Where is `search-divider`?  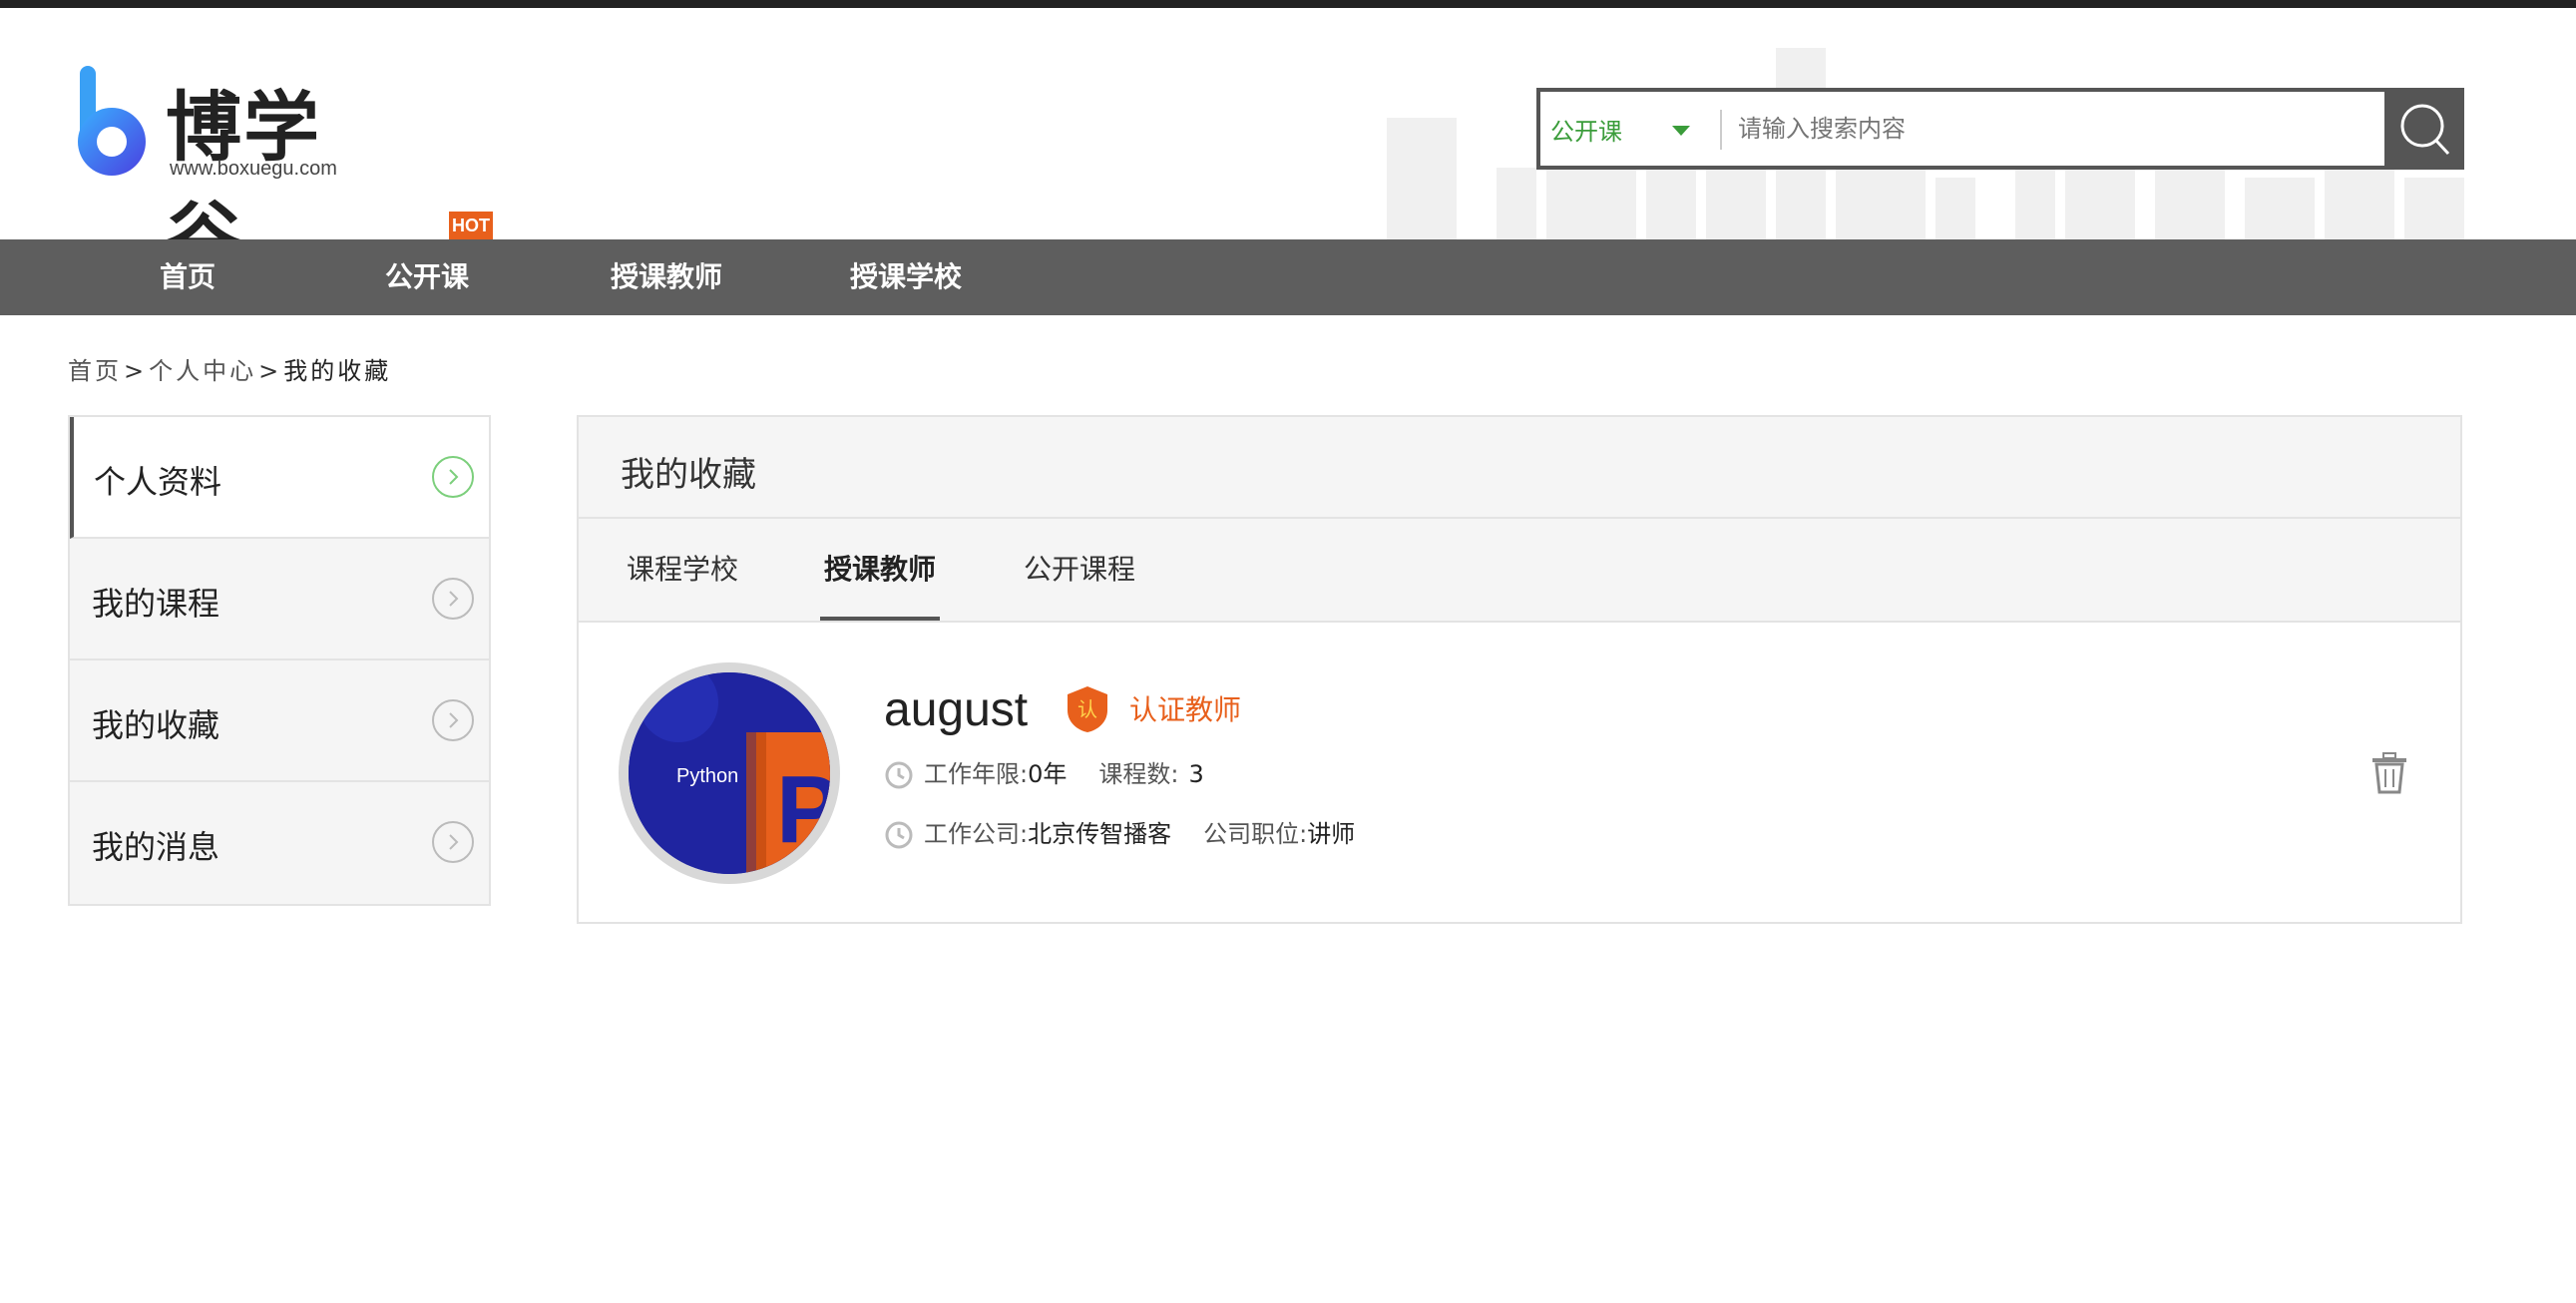 search-divider is located at coordinates (1721, 130).